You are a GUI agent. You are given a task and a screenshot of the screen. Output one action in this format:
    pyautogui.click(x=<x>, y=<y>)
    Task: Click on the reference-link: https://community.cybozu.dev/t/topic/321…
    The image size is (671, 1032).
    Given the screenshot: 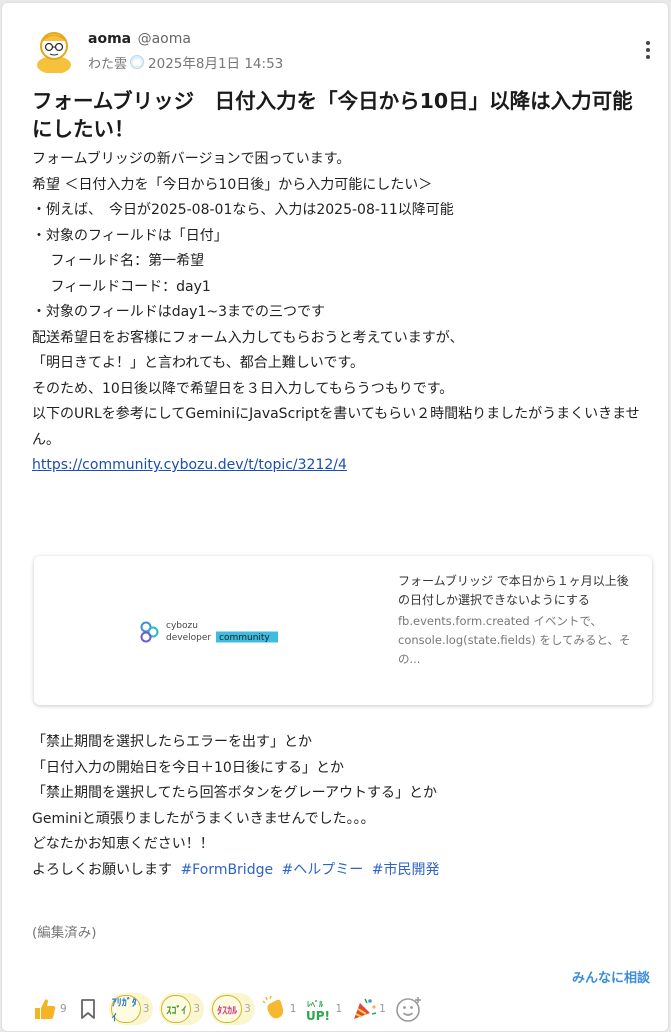 What is the action you would take?
    pyautogui.click(x=189, y=465)
    